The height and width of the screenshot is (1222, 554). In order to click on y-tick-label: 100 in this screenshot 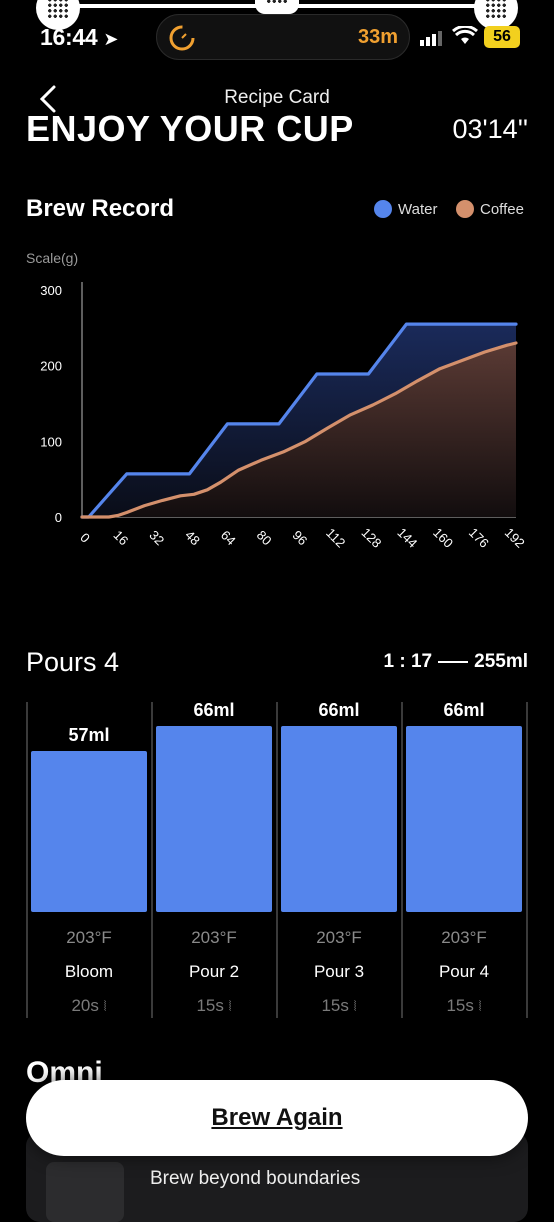, I will do `click(51, 441)`.